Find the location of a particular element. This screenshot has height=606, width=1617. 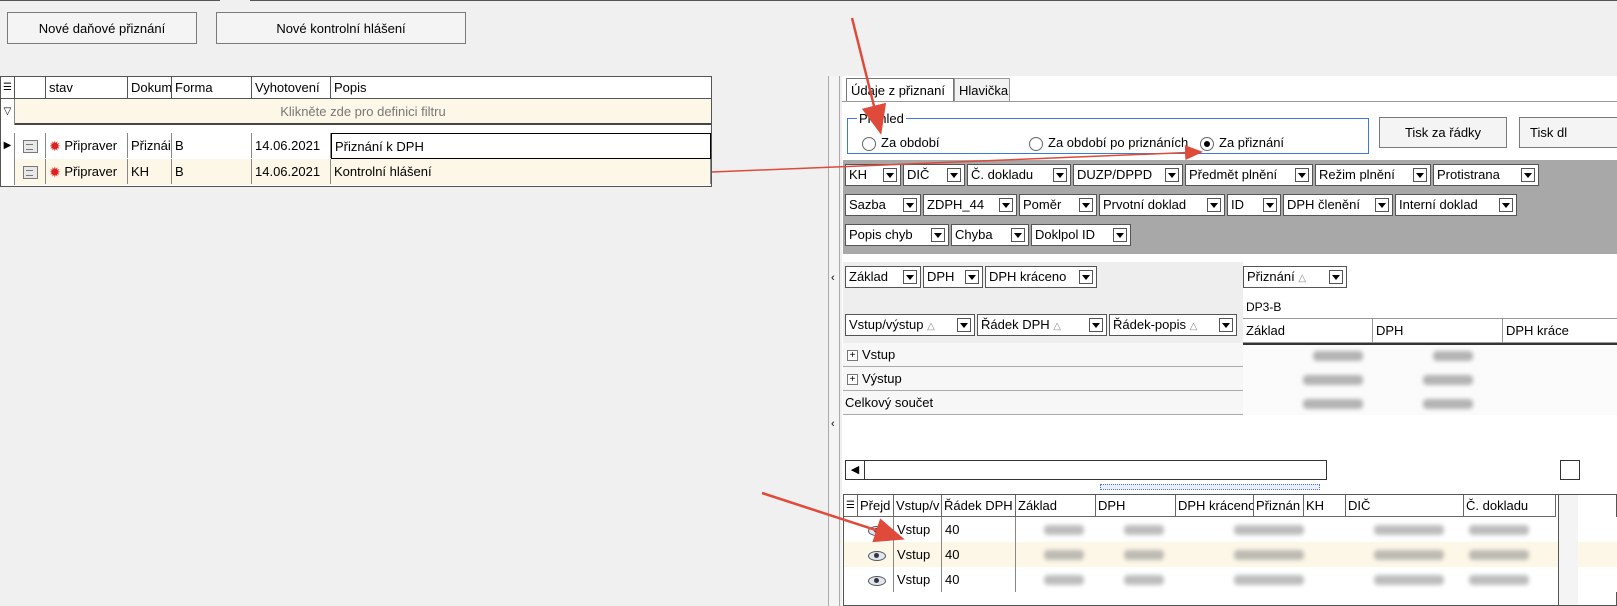

arrow-to-group is located at coordinates (868, 76).